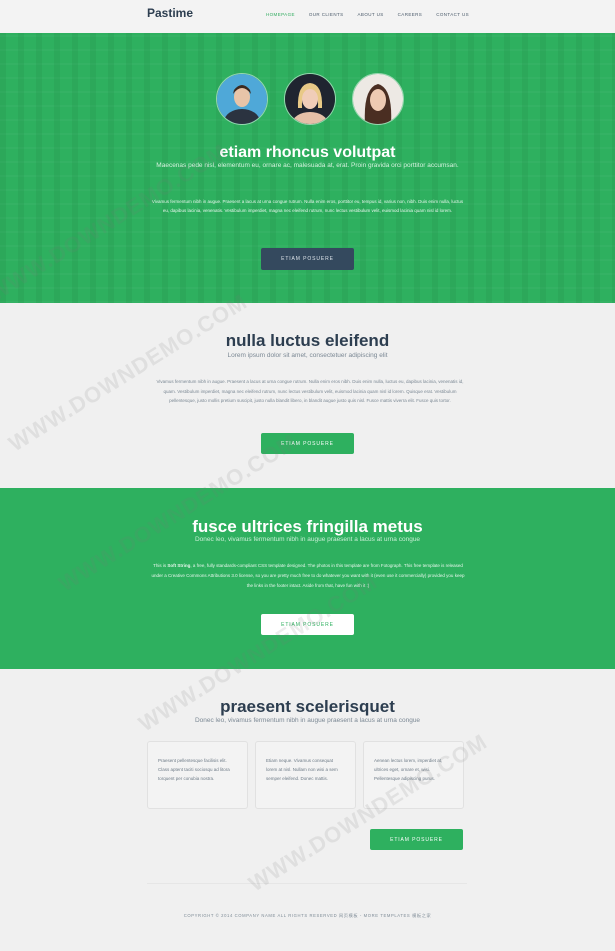  What do you see at coordinates (307, 883) in the screenshot?
I see `footer-divider` at bounding box center [307, 883].